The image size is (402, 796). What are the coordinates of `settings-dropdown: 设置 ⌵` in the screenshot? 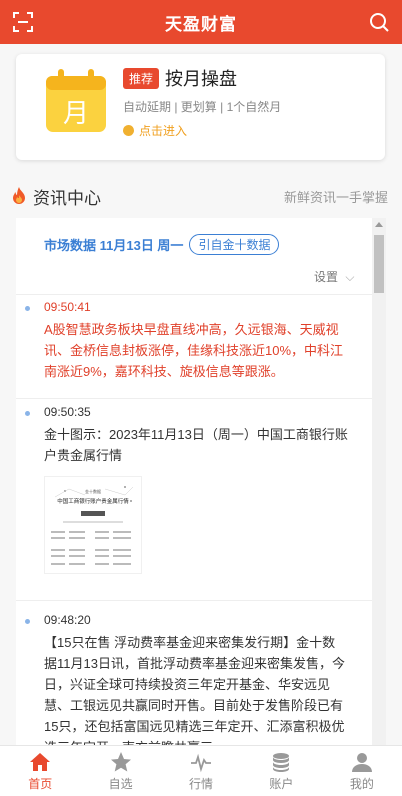 It's located at (334, 276).